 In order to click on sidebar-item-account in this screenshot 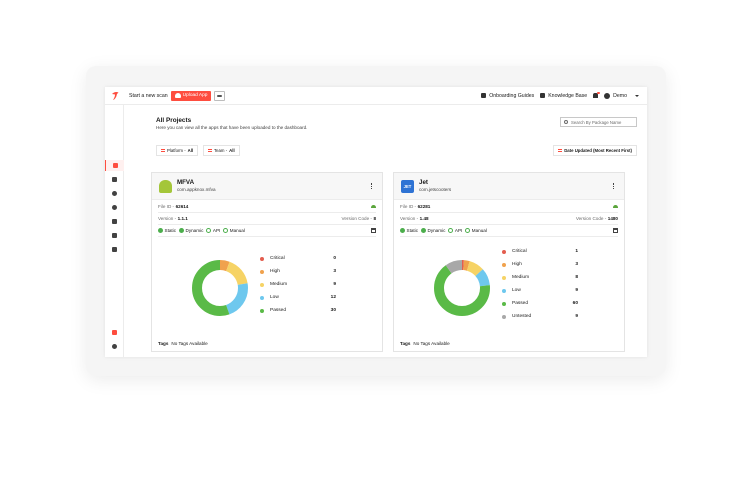, I will do `click(114, 235)`.